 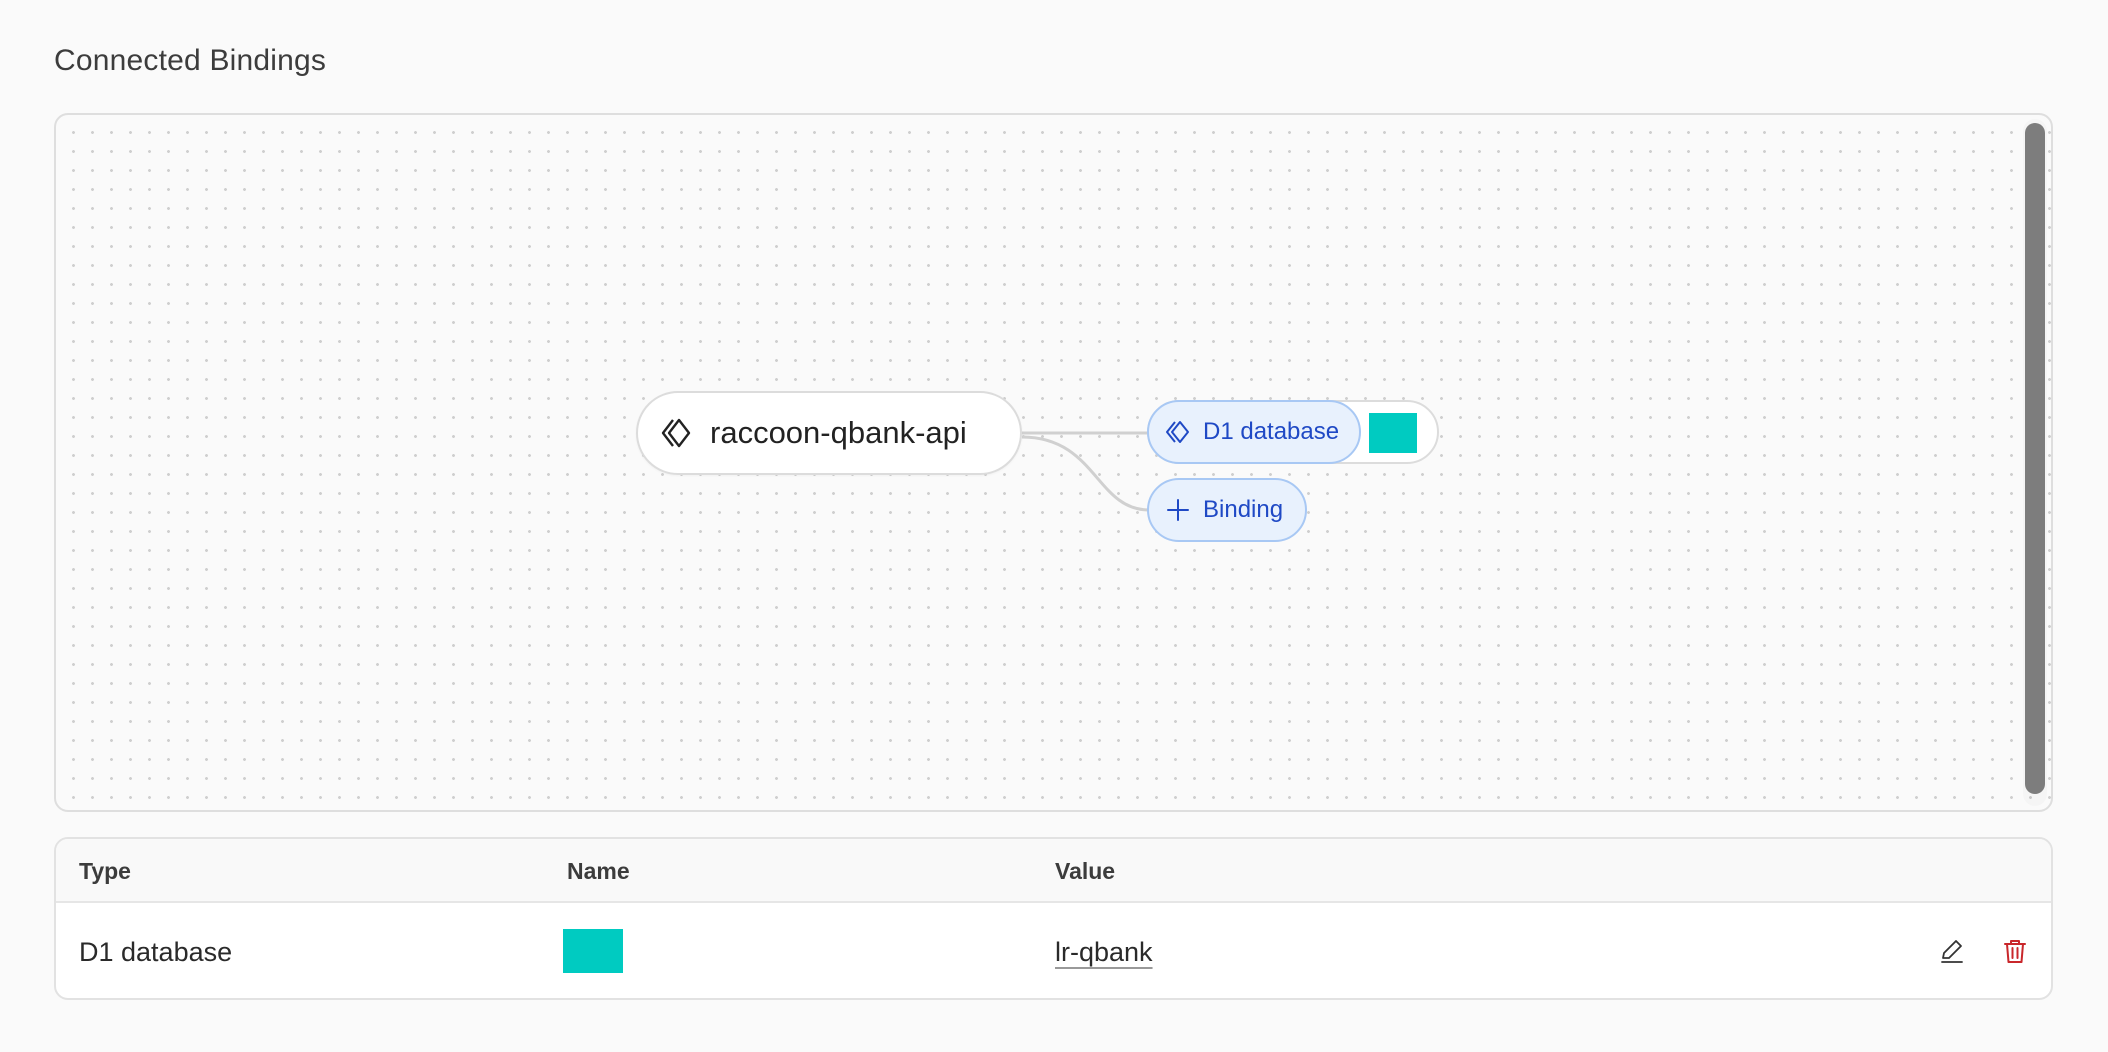 What do you see at coordinates (1393, 433) in the screenshot?
I see `binding-name-swatch` at bounding box center [1393, 433].